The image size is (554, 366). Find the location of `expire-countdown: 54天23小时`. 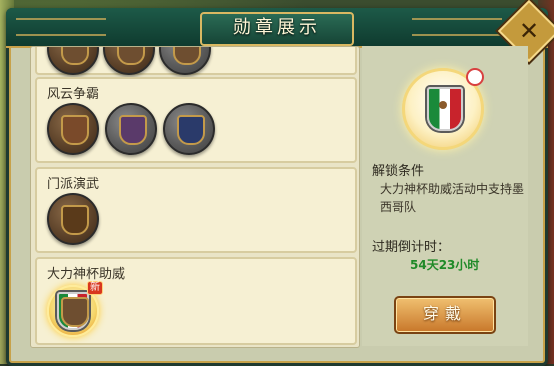

expire-countdown: 54天23小时 is located at coordinates (445, 265).